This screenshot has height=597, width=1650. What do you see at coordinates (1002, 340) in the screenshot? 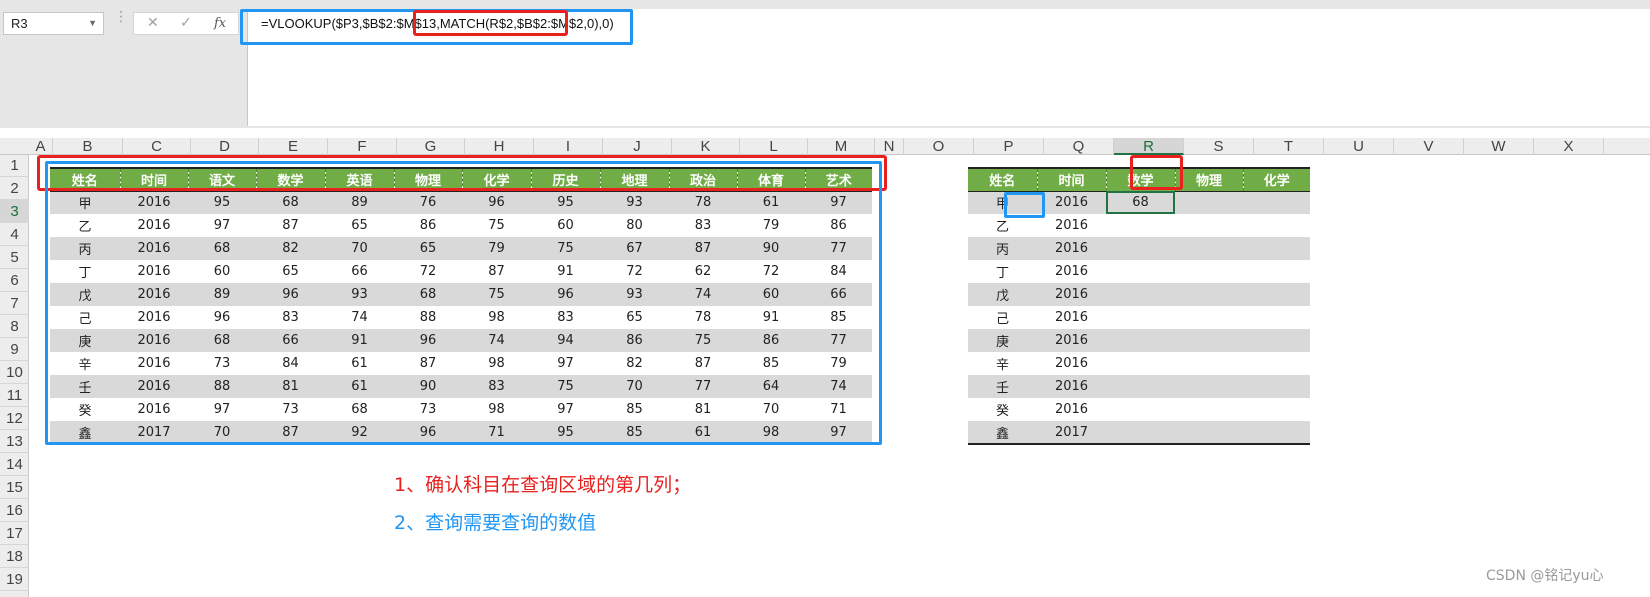
I see `lookup-cell: 庚` at bounding box center [1002, 340].